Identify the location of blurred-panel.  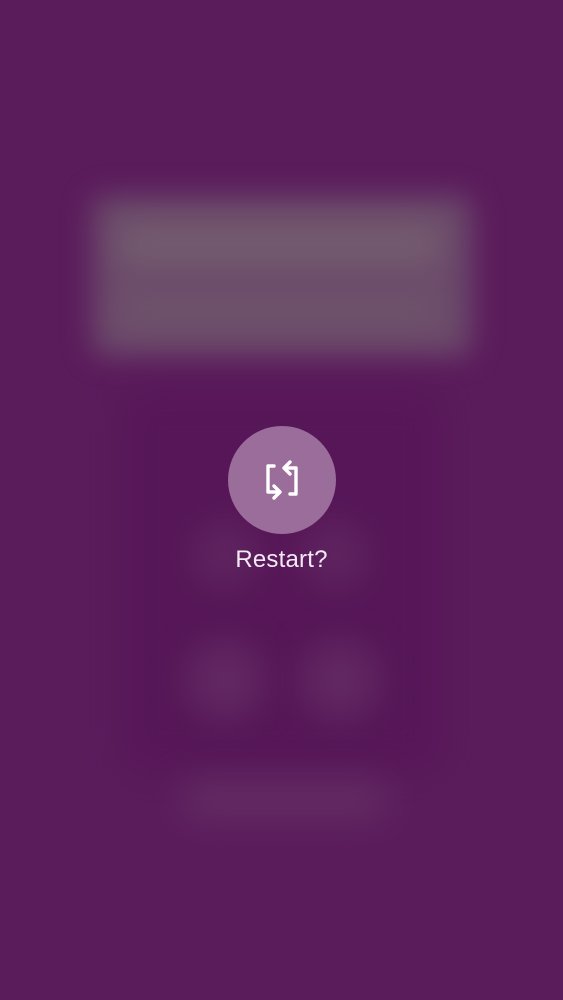
(282, 276).